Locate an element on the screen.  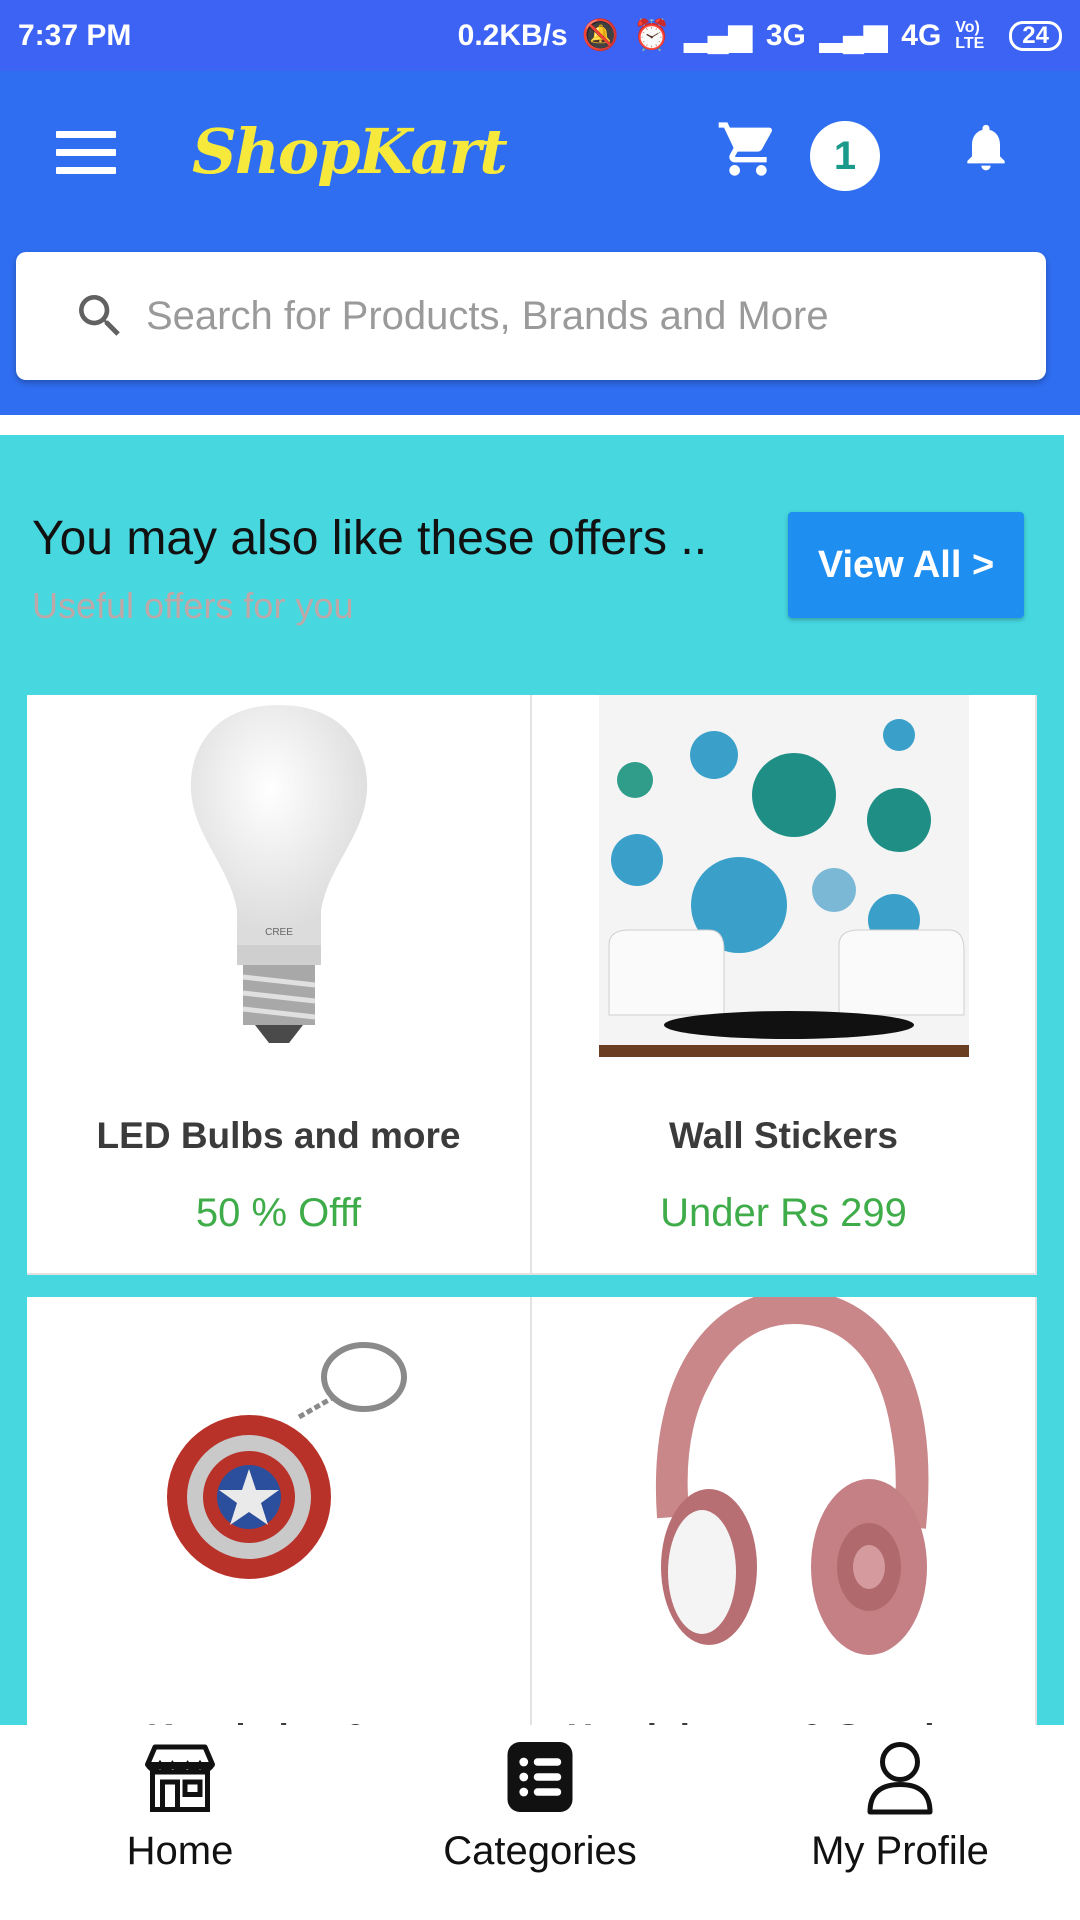
offer-discount: Under Rs 299 is located at coordinates (783, 1213).